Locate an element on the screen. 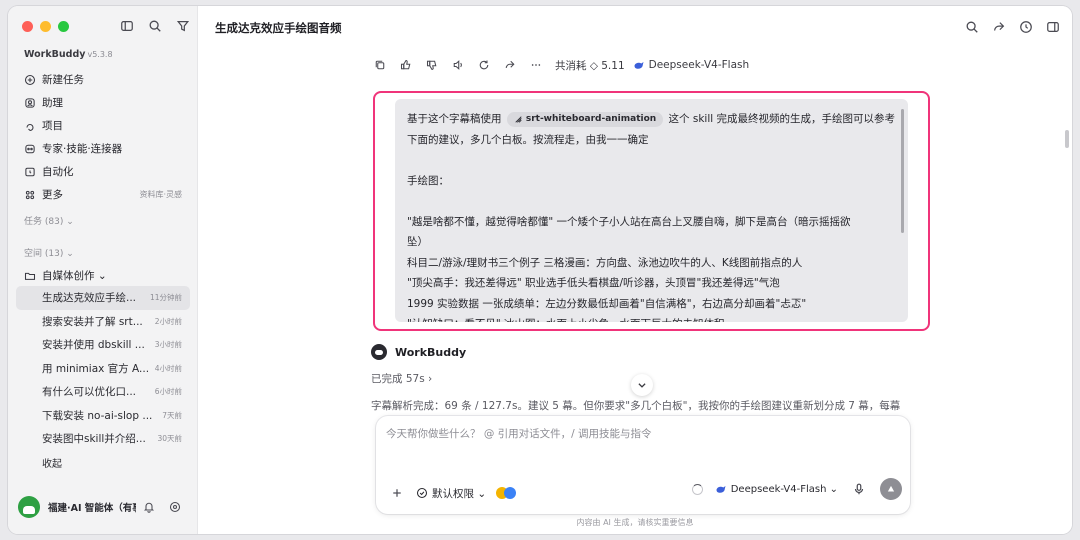  grid-icon is located at coordinates (30, 194).